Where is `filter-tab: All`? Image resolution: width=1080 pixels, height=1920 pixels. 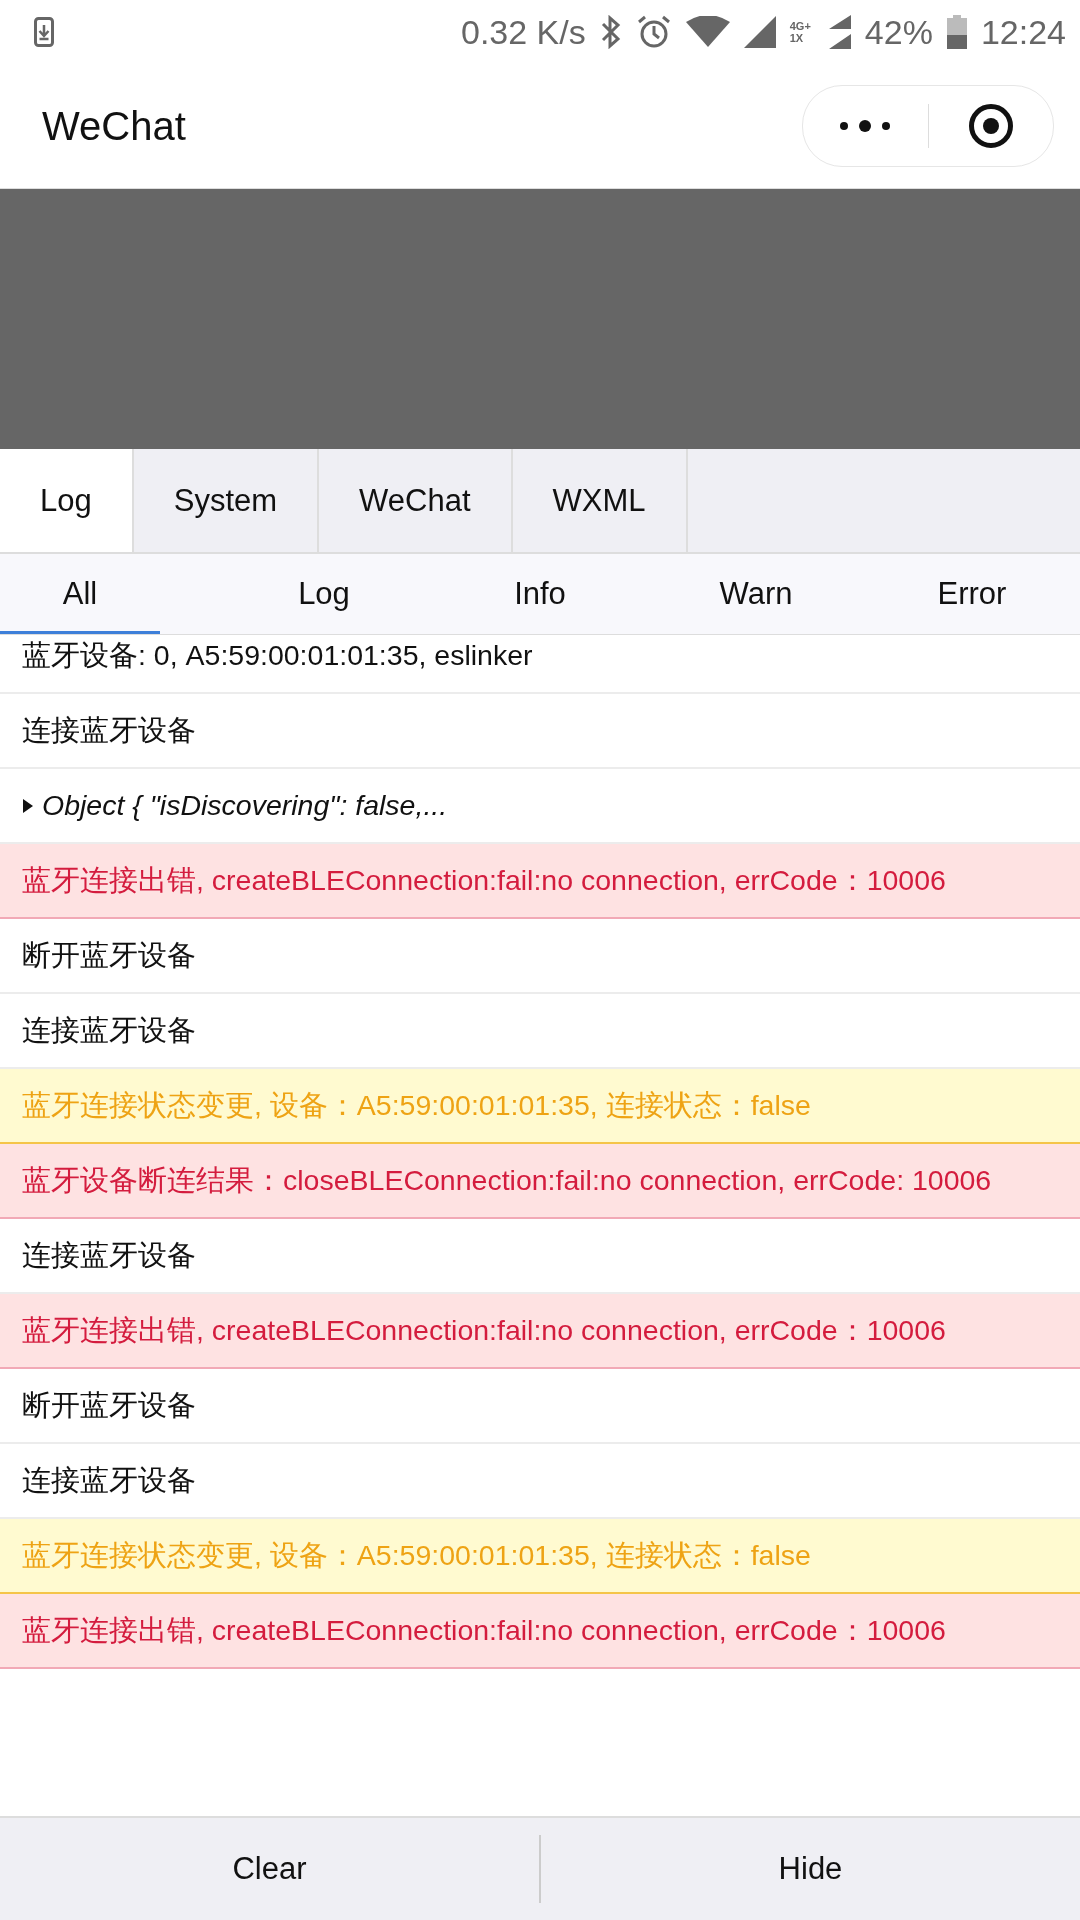
filter-tab: All is located at coordinates (80, 594).